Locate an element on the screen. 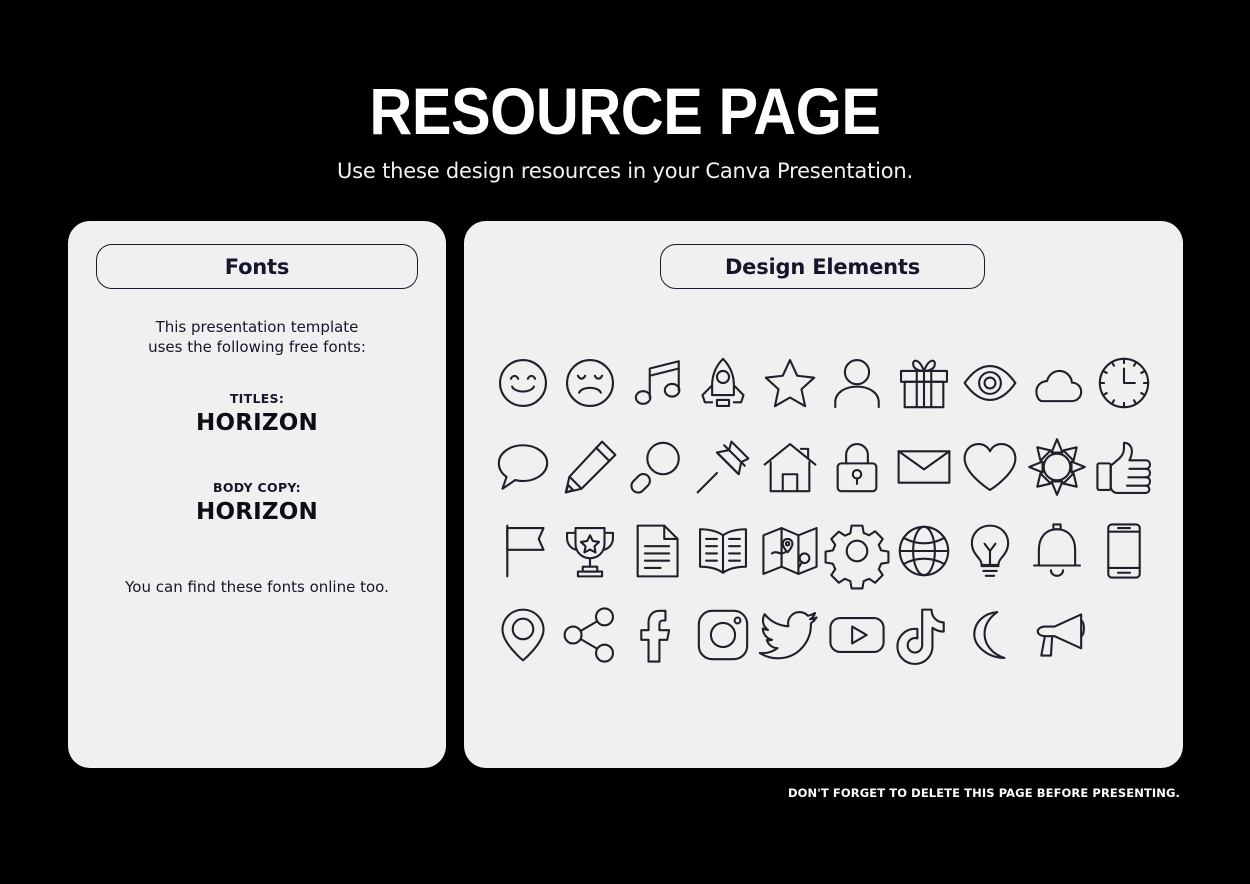 The height and width of the screenshot is (884, 1250). sun-icon is located at coordinates (1057, 467).